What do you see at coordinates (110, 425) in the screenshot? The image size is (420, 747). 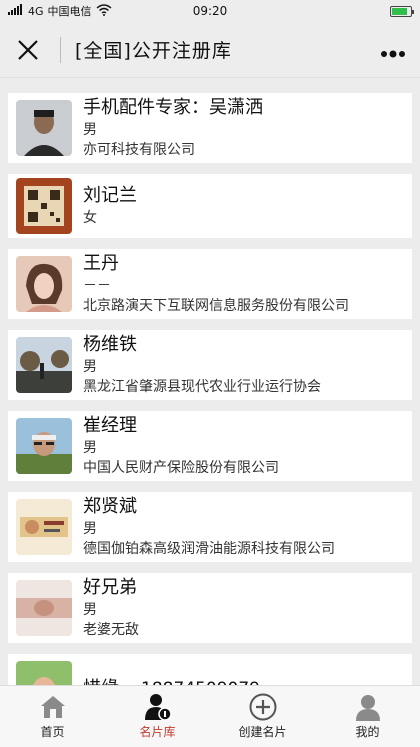 I see `card-name: 崔经理` at bounding box center [110, 425].